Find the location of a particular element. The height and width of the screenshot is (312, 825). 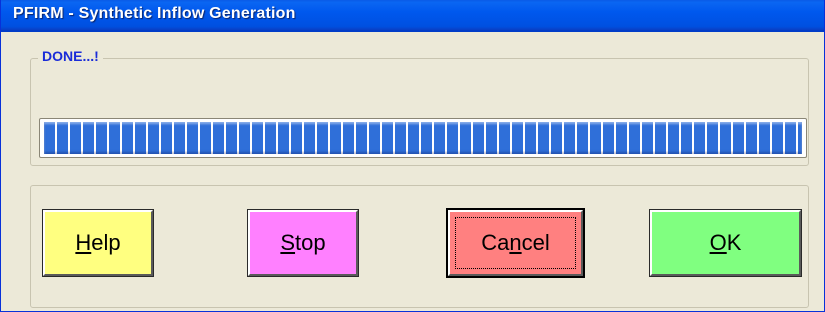

ok-button: OK is located at coordinates (725, 243).